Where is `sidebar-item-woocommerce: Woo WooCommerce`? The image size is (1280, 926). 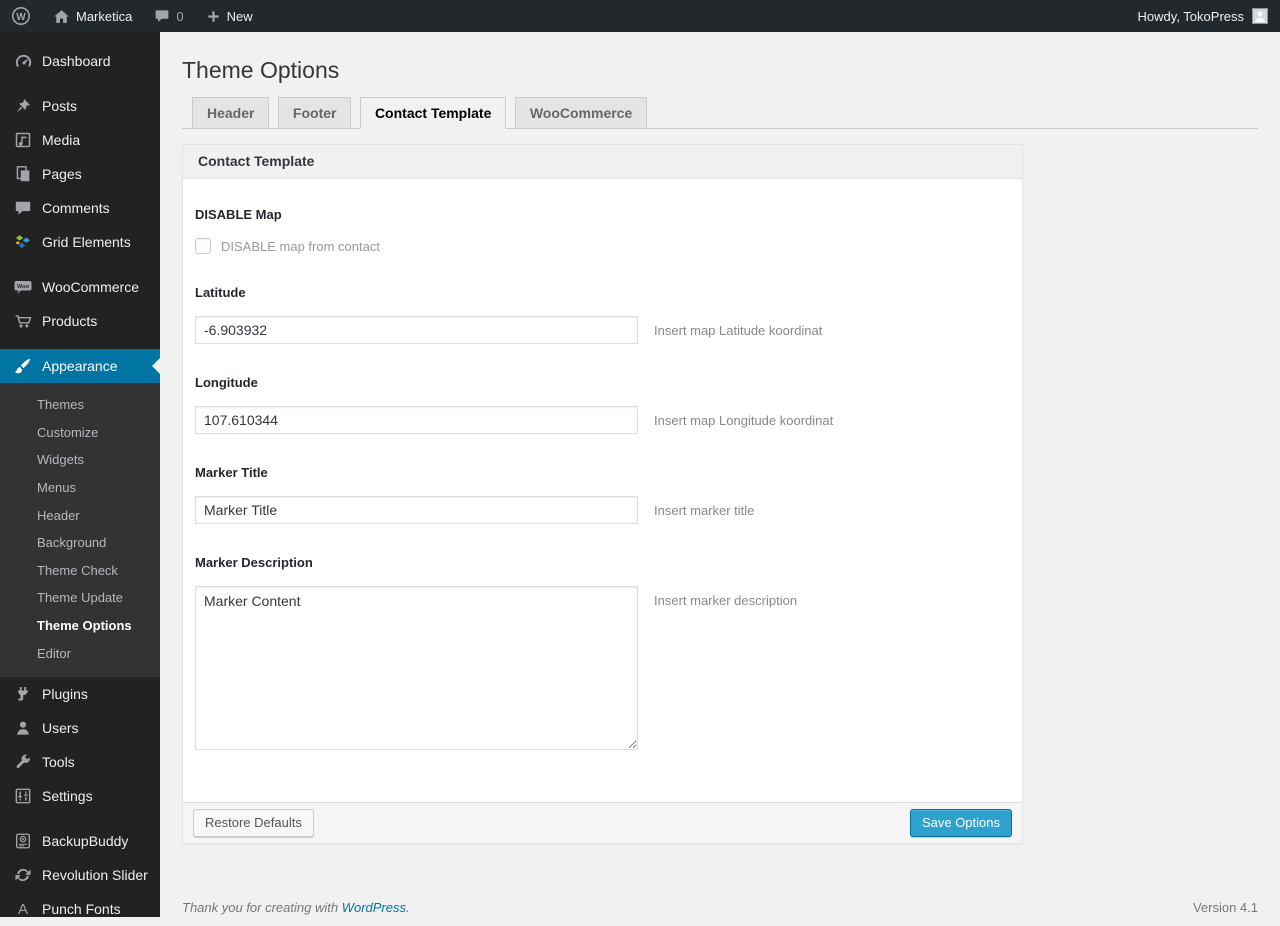
sidebar-item-woocommerce: Woo WooCommerce is located at coordinates (80, 287).